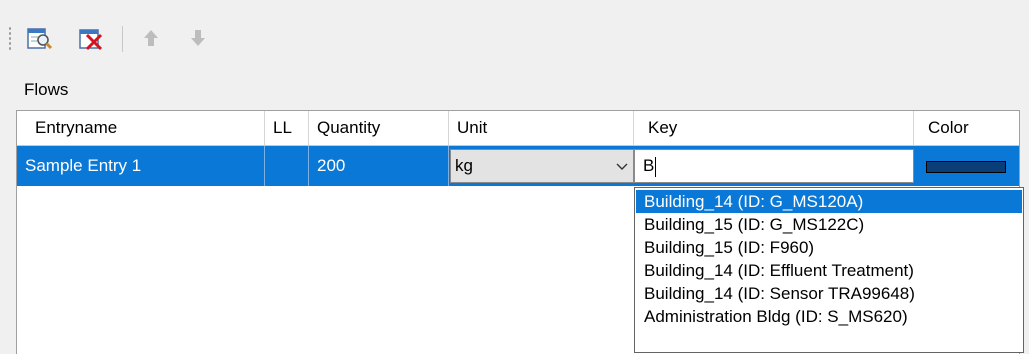 This screenshot has width=1029, height=354. What do you see at coordinates (829, 247) in the screenshot?
I see `list-item: Building_15 (ID: F960)` at bounding box center [829, 247].